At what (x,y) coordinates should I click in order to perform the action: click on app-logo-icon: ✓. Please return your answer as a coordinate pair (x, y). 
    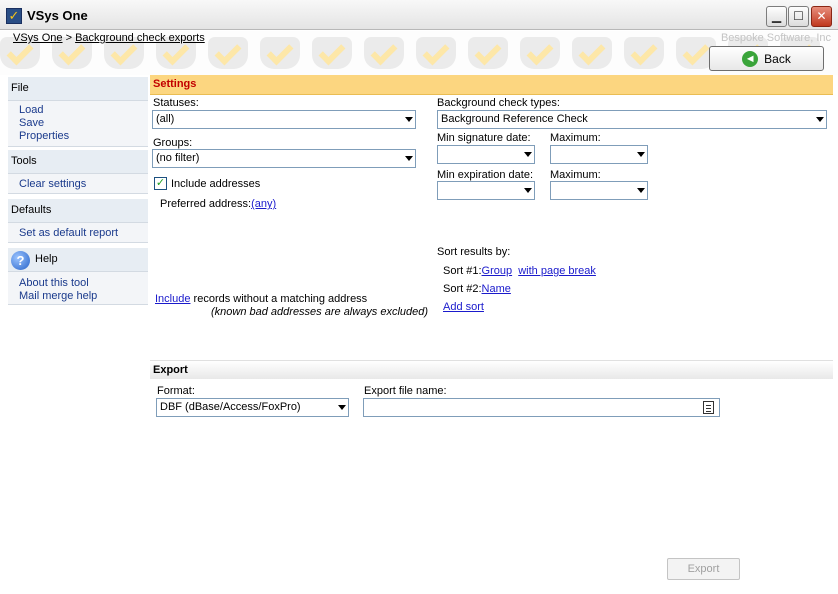
    Looking at the image, I should click on (14, 16).